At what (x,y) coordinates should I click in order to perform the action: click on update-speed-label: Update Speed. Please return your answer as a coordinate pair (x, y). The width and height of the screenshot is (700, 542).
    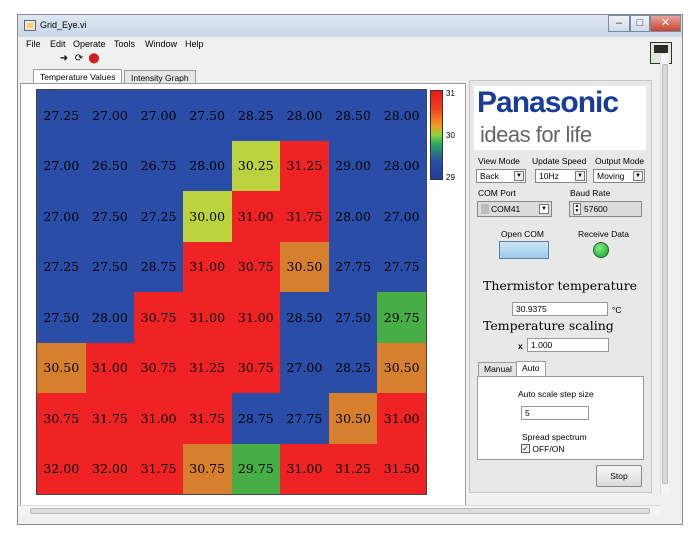
    Looking at the image, I should click on (559, 161).